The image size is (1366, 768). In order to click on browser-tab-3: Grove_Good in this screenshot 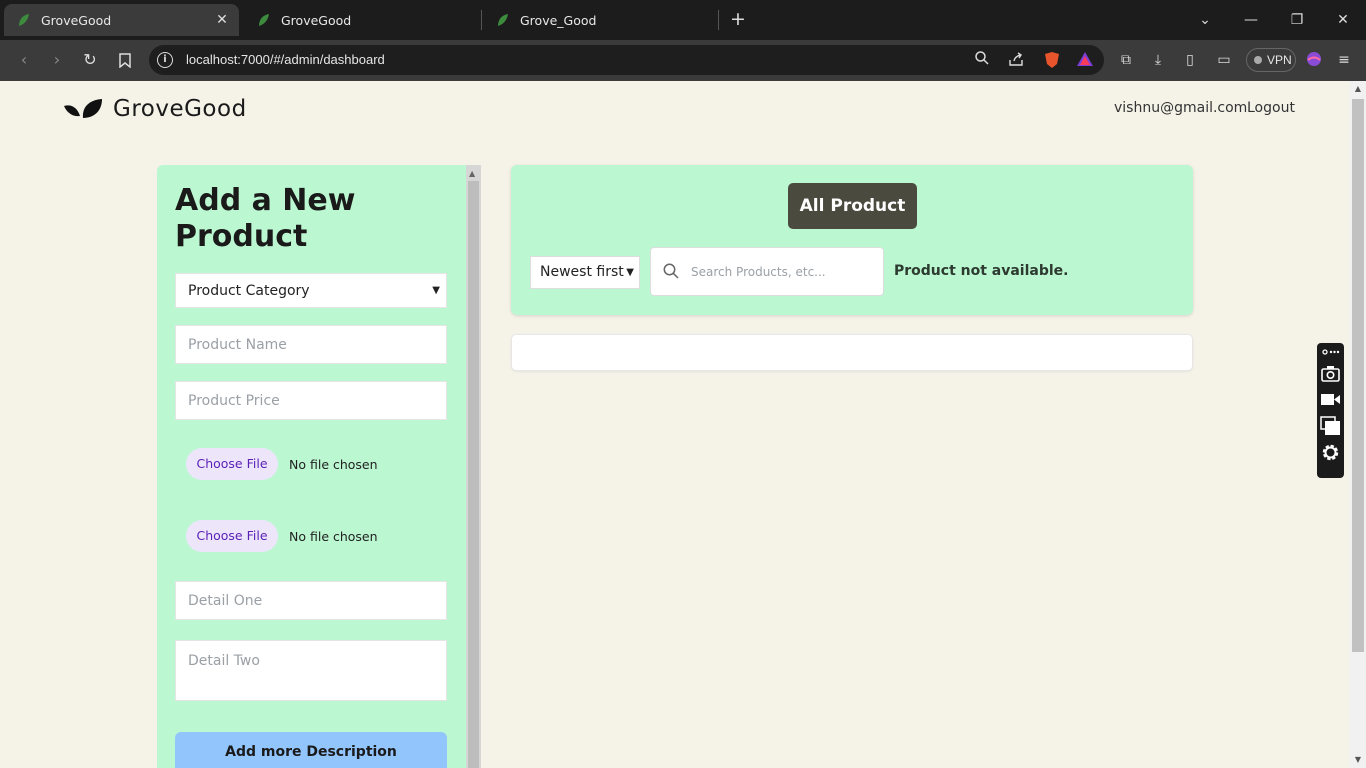, I will do `click(600, 20)`.